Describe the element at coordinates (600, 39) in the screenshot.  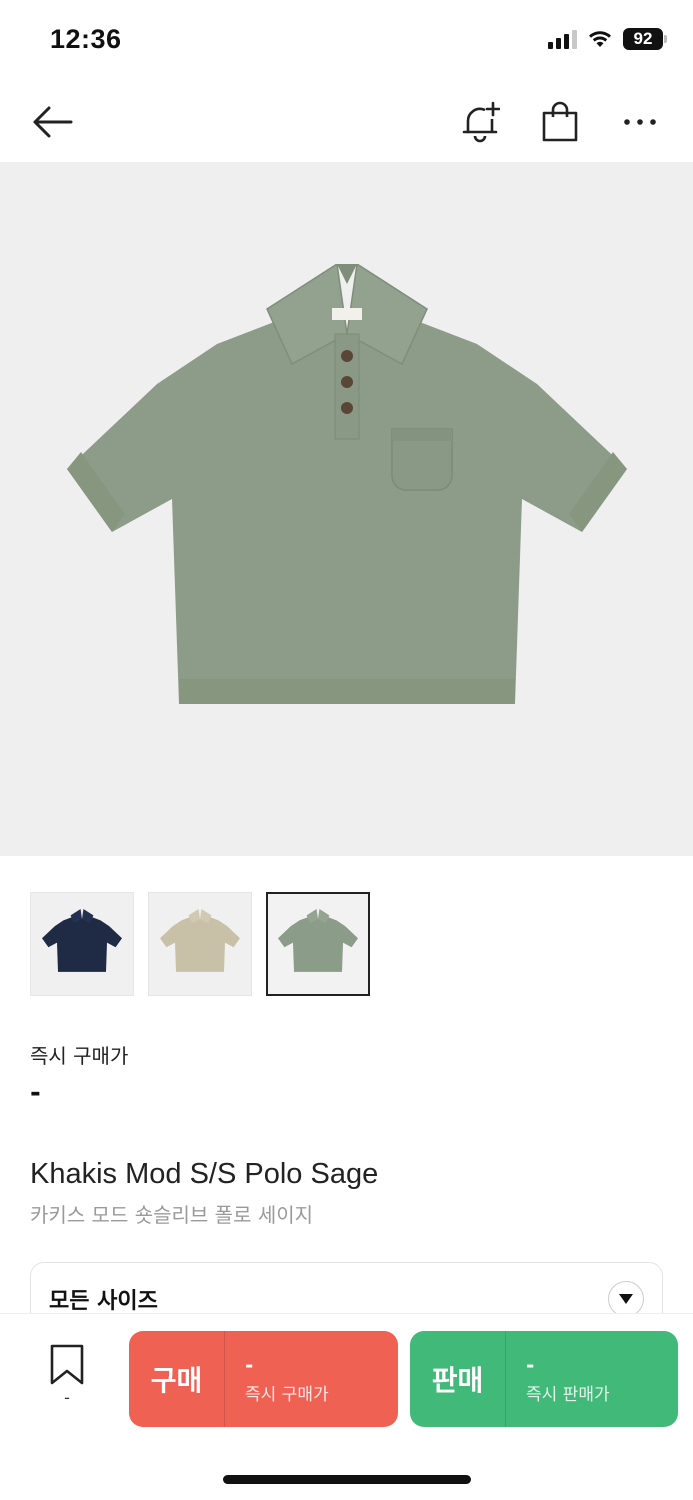
I see `wifi-icon` at that location.